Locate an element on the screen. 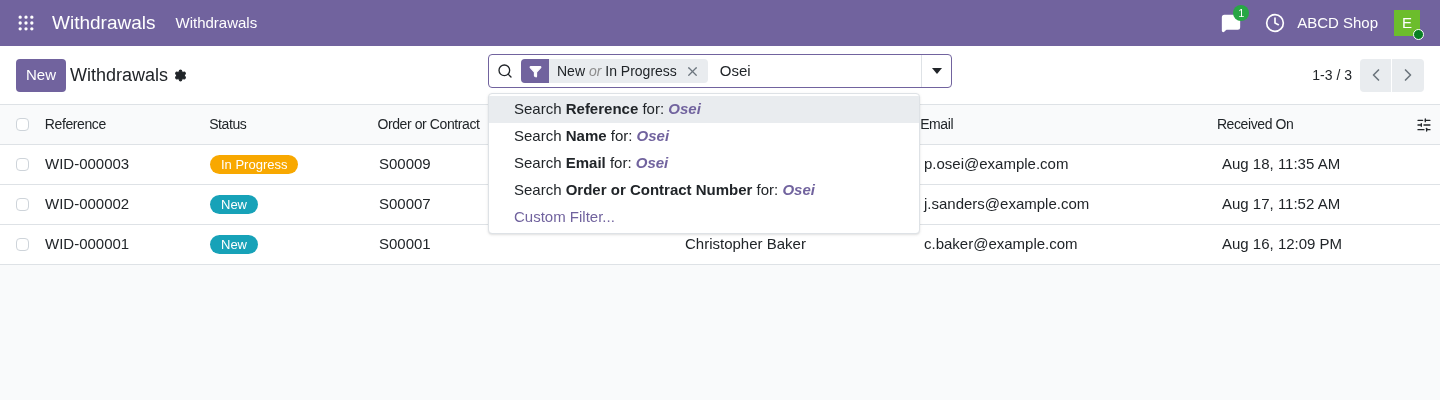 The height and width of the screenshot is (400, 1440). table-cell: WID-000003 is located at coordinates (87, 164).